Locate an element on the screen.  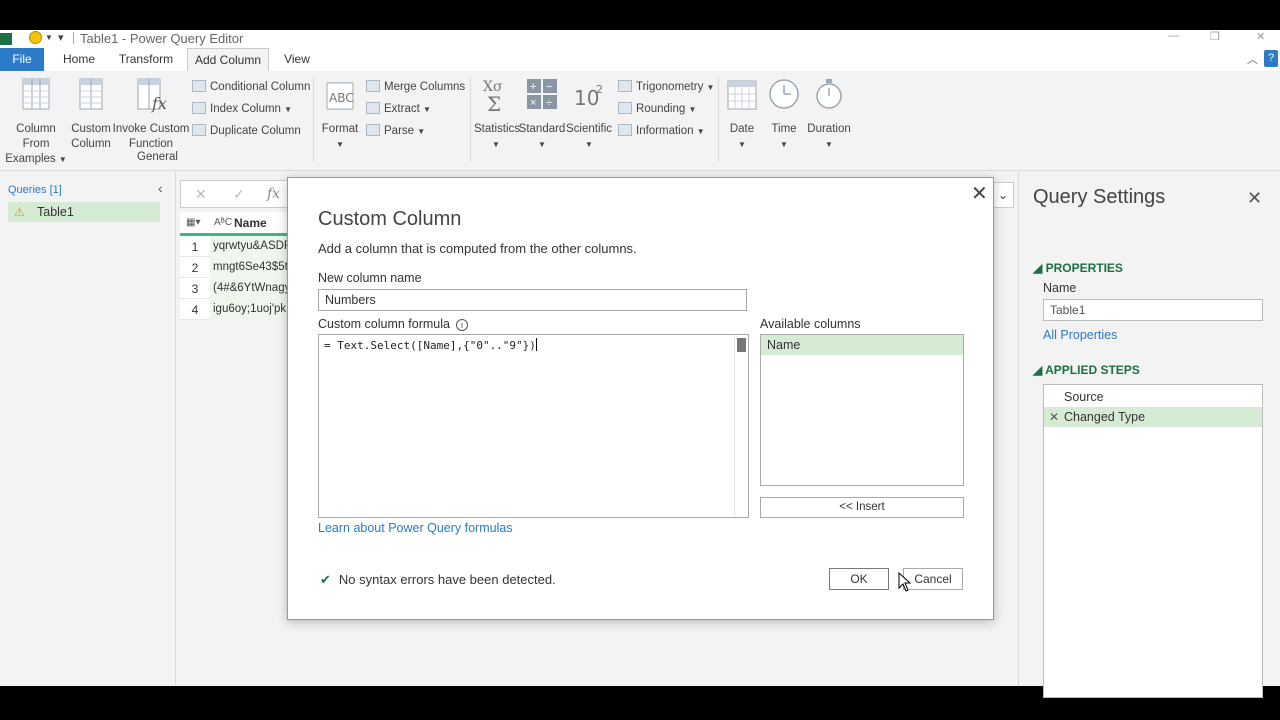
tab-transform: Transform is located at coordinates (146, 59).